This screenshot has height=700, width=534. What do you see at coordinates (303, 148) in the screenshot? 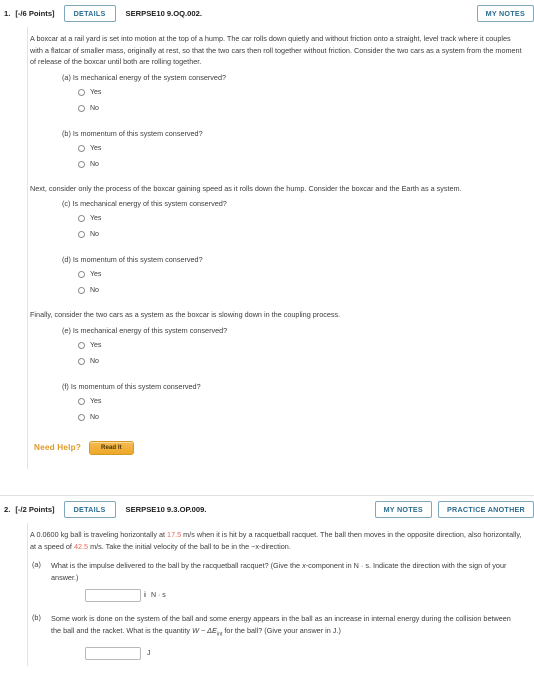
I see `question-b-option-yes: Yes` at bounding box center [303, 148].